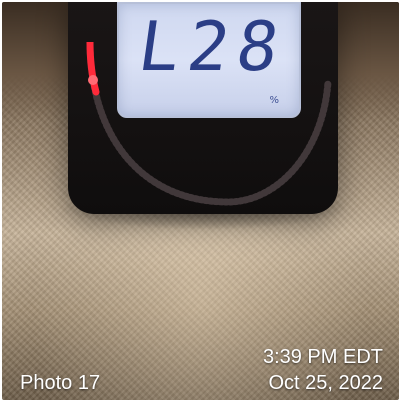 The width and height of the screenshot is (401, 402). Describe the element at coordinates (60, 383) in the screenshot. I see `photo-label: Photo 17` at that location.